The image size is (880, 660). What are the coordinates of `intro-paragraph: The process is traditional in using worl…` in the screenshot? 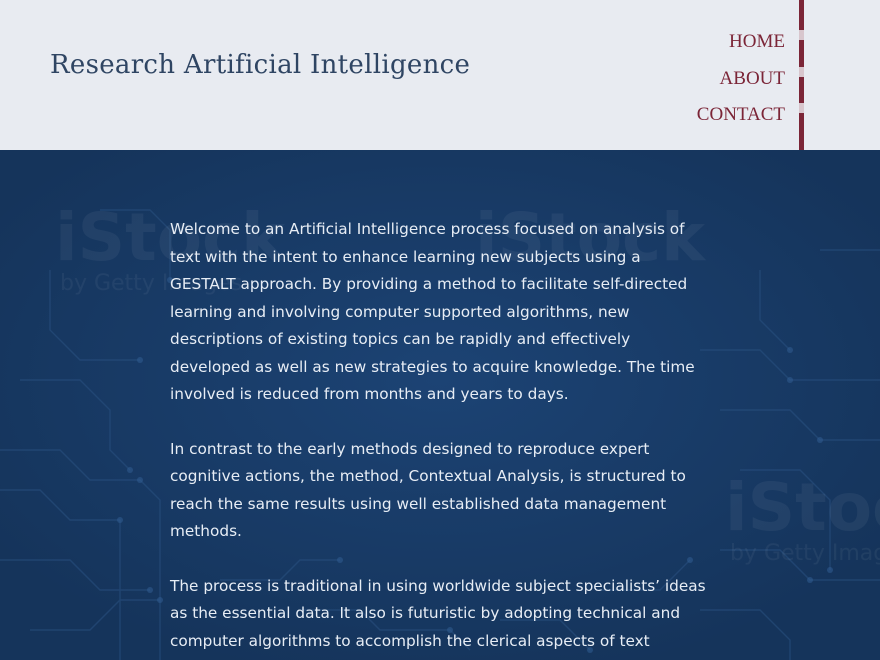 It's located at (438, 613).